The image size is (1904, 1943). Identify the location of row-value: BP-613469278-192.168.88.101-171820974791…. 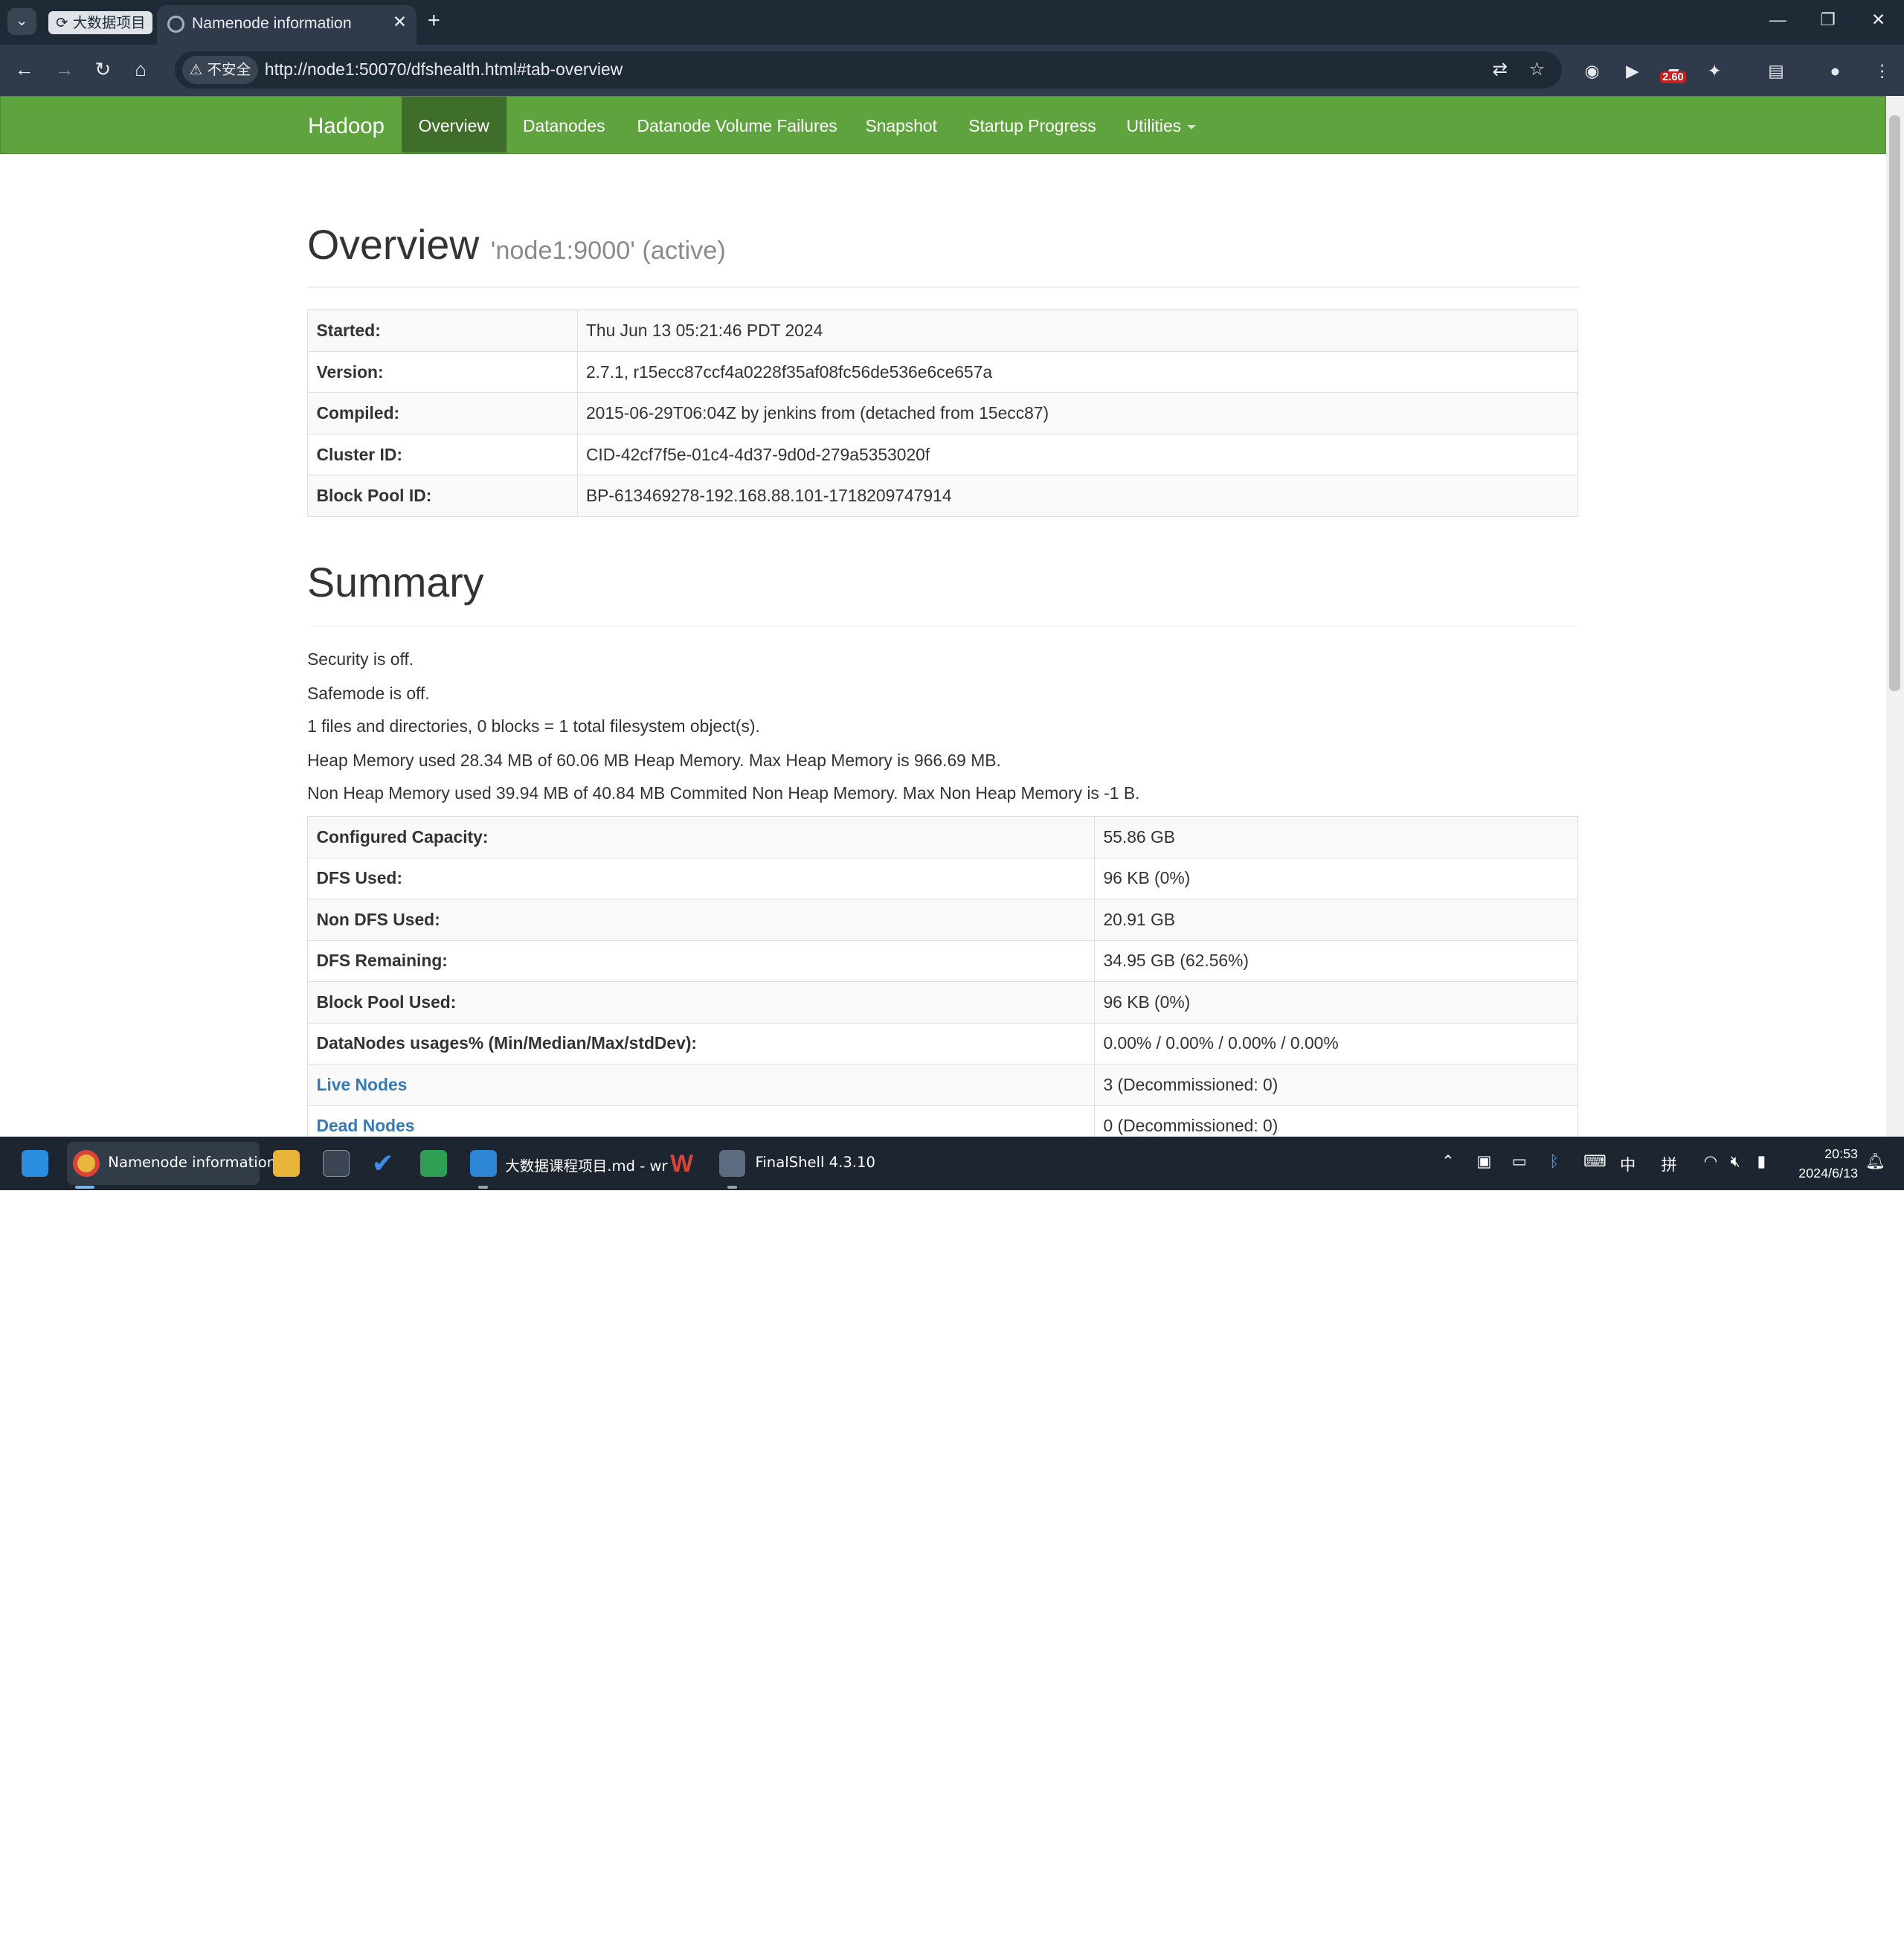
(1078, 496).